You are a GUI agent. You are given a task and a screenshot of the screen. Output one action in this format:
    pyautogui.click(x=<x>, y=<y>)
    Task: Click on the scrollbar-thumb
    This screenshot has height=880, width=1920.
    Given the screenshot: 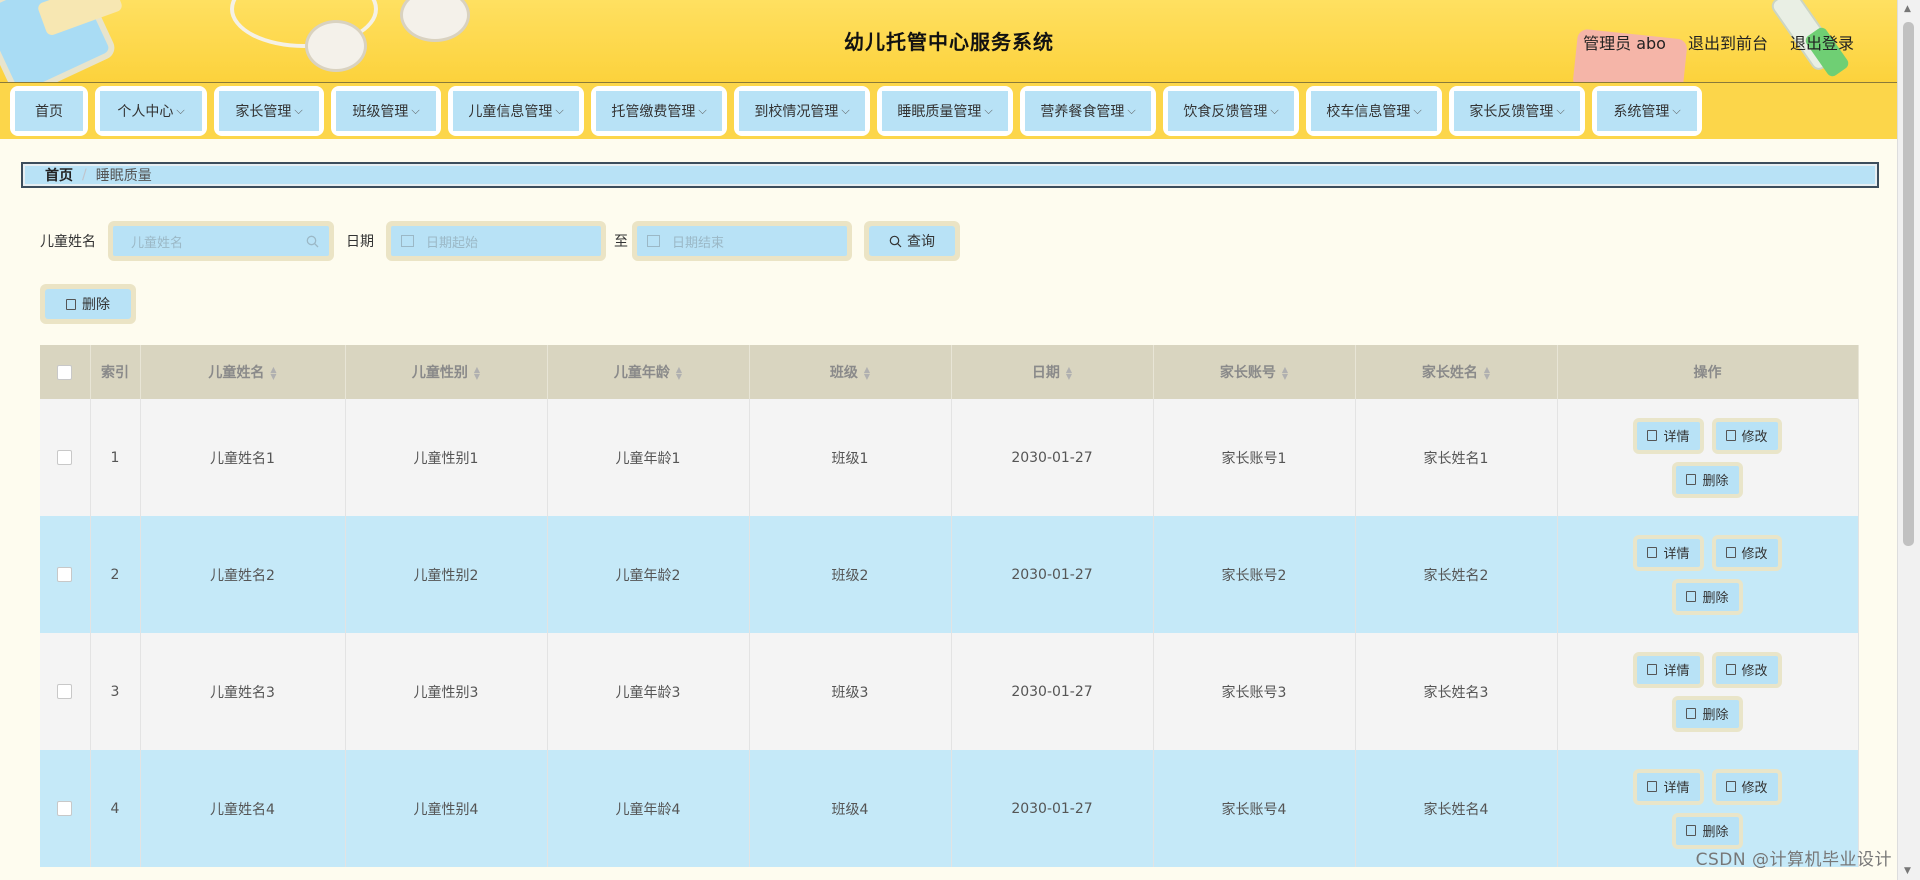 What is the action you would take?
    pyautogui.click(x=1908, y=284)
    